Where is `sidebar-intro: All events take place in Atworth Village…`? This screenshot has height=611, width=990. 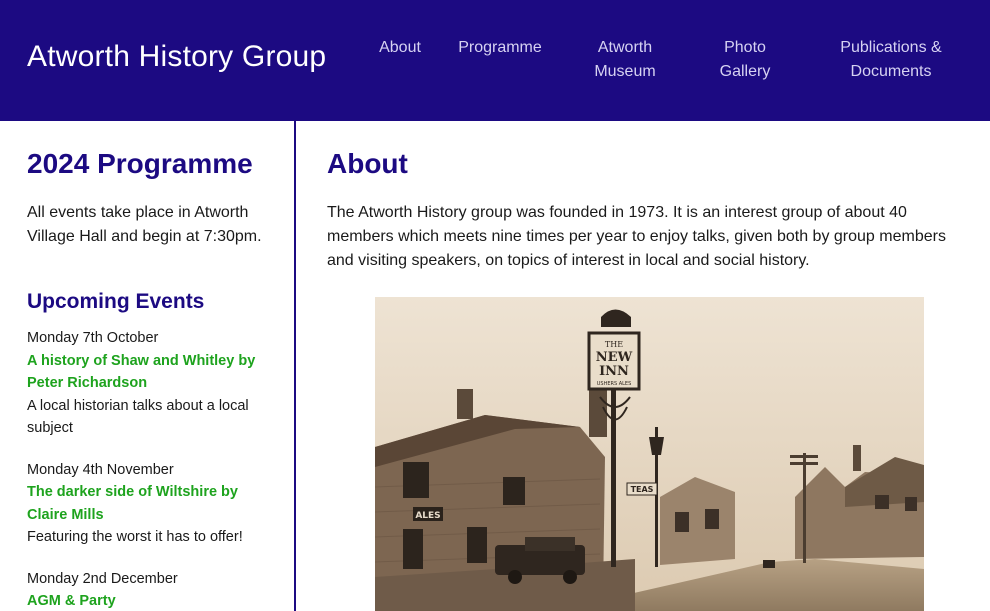
sidebar-intro: All events take place in Atworth Village… is located at coordinates (144, 224).